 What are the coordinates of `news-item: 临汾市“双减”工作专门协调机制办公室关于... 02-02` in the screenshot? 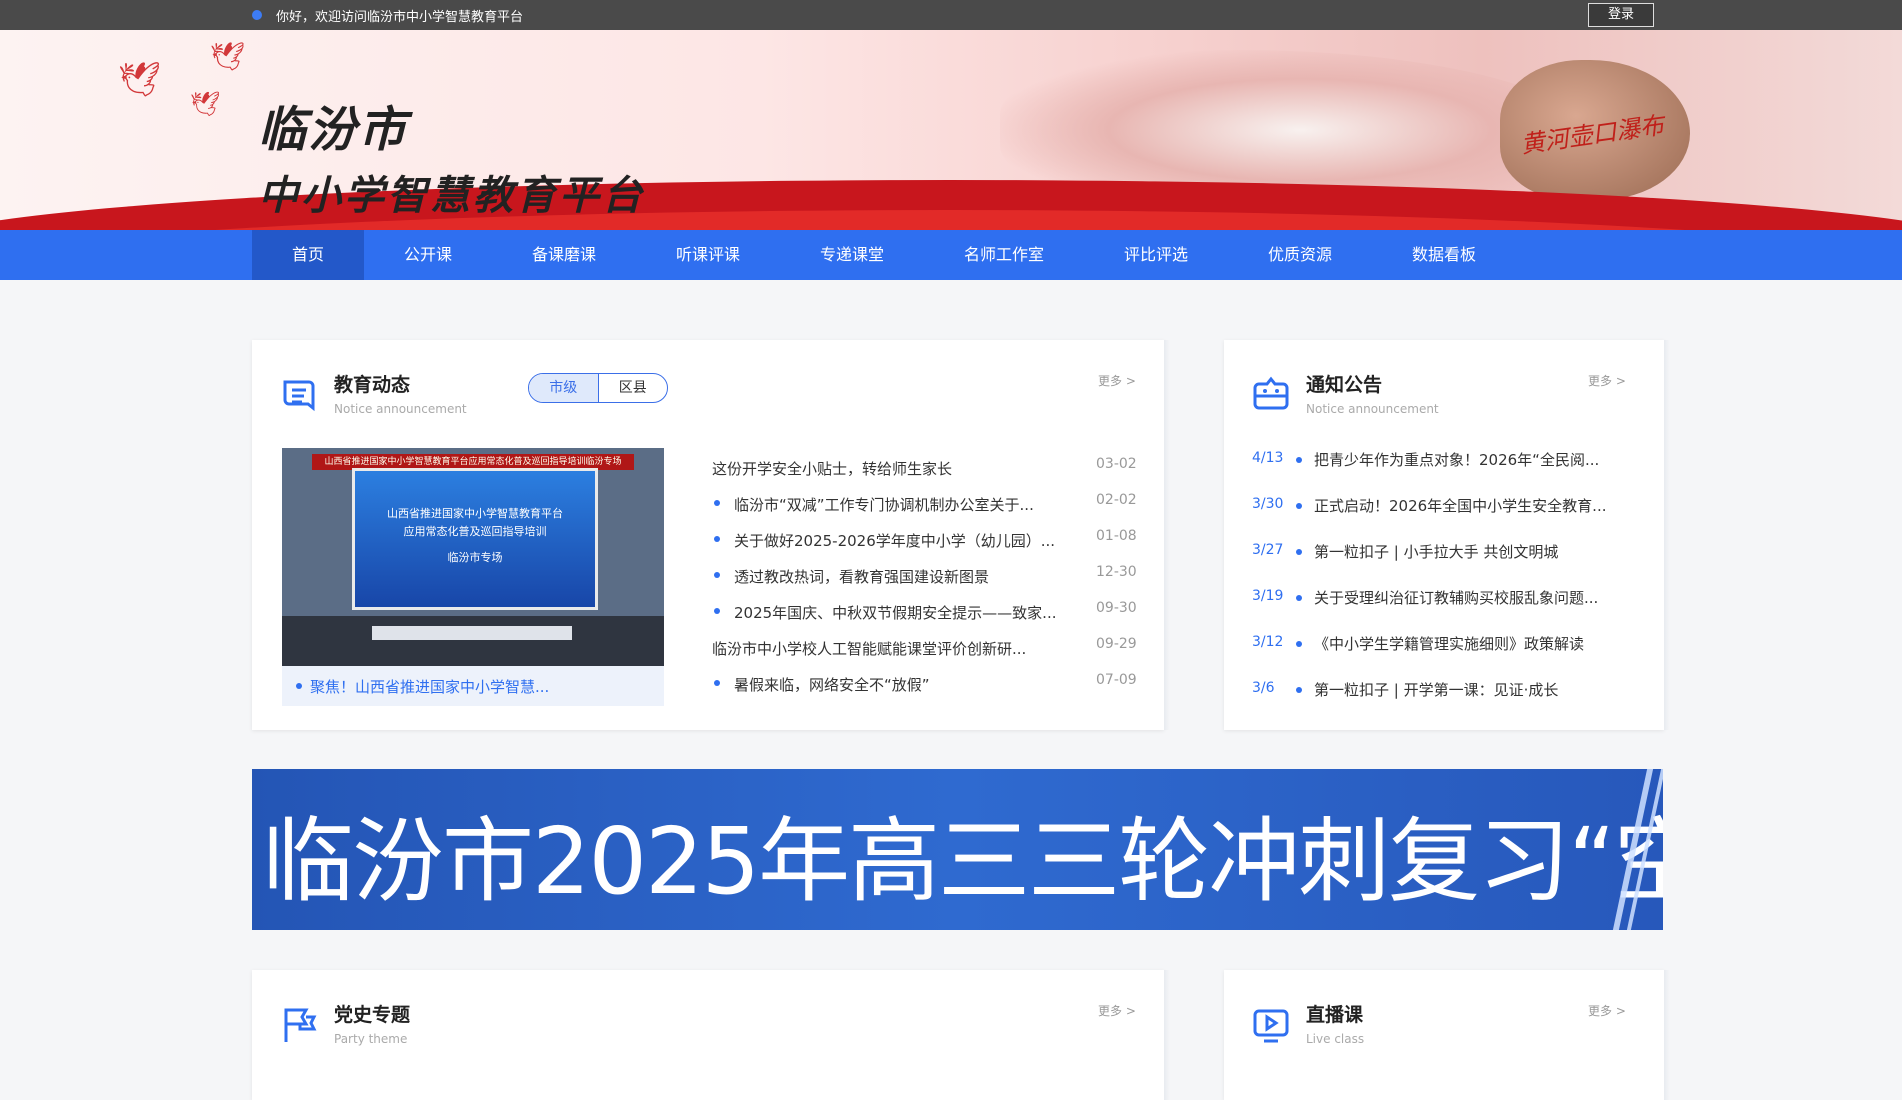 It's located at (927, 503).